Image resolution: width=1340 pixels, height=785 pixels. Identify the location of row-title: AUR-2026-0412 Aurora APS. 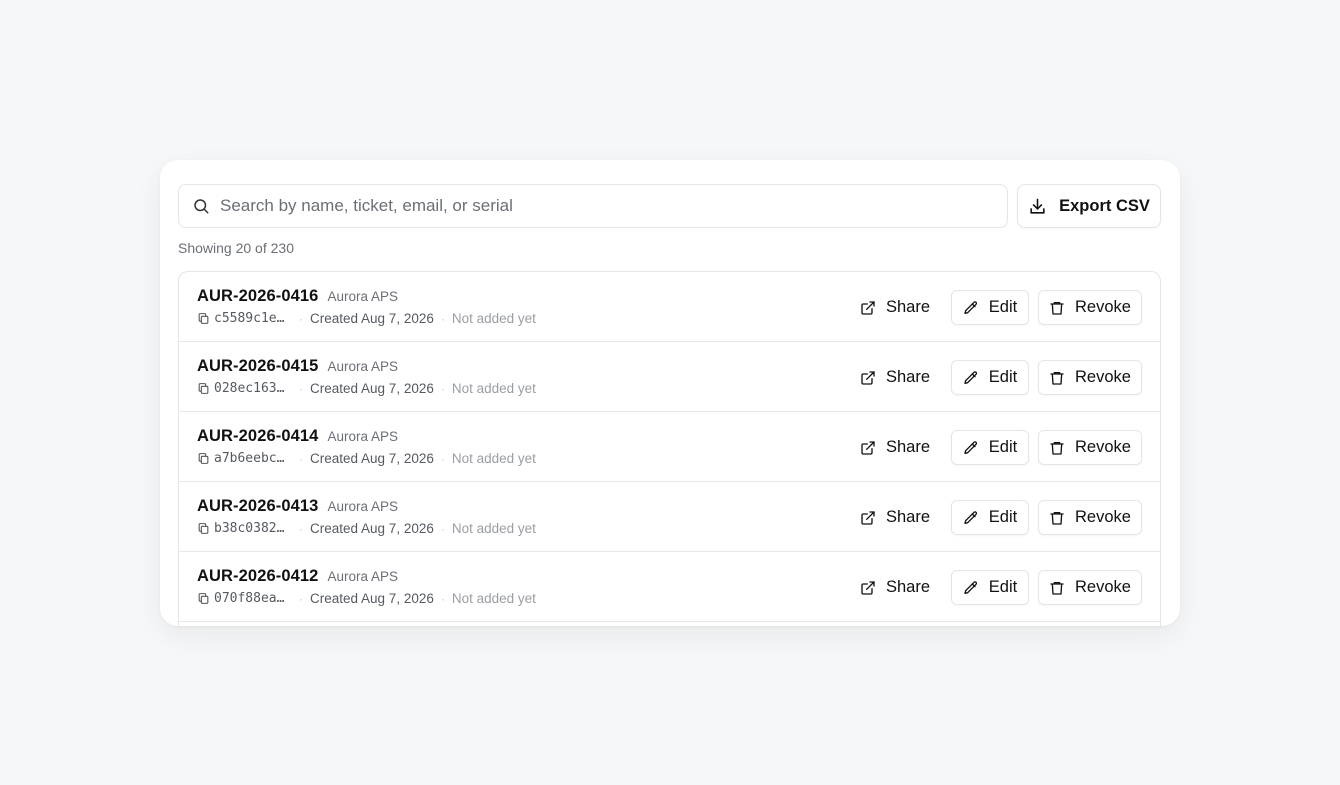
(297, 576).